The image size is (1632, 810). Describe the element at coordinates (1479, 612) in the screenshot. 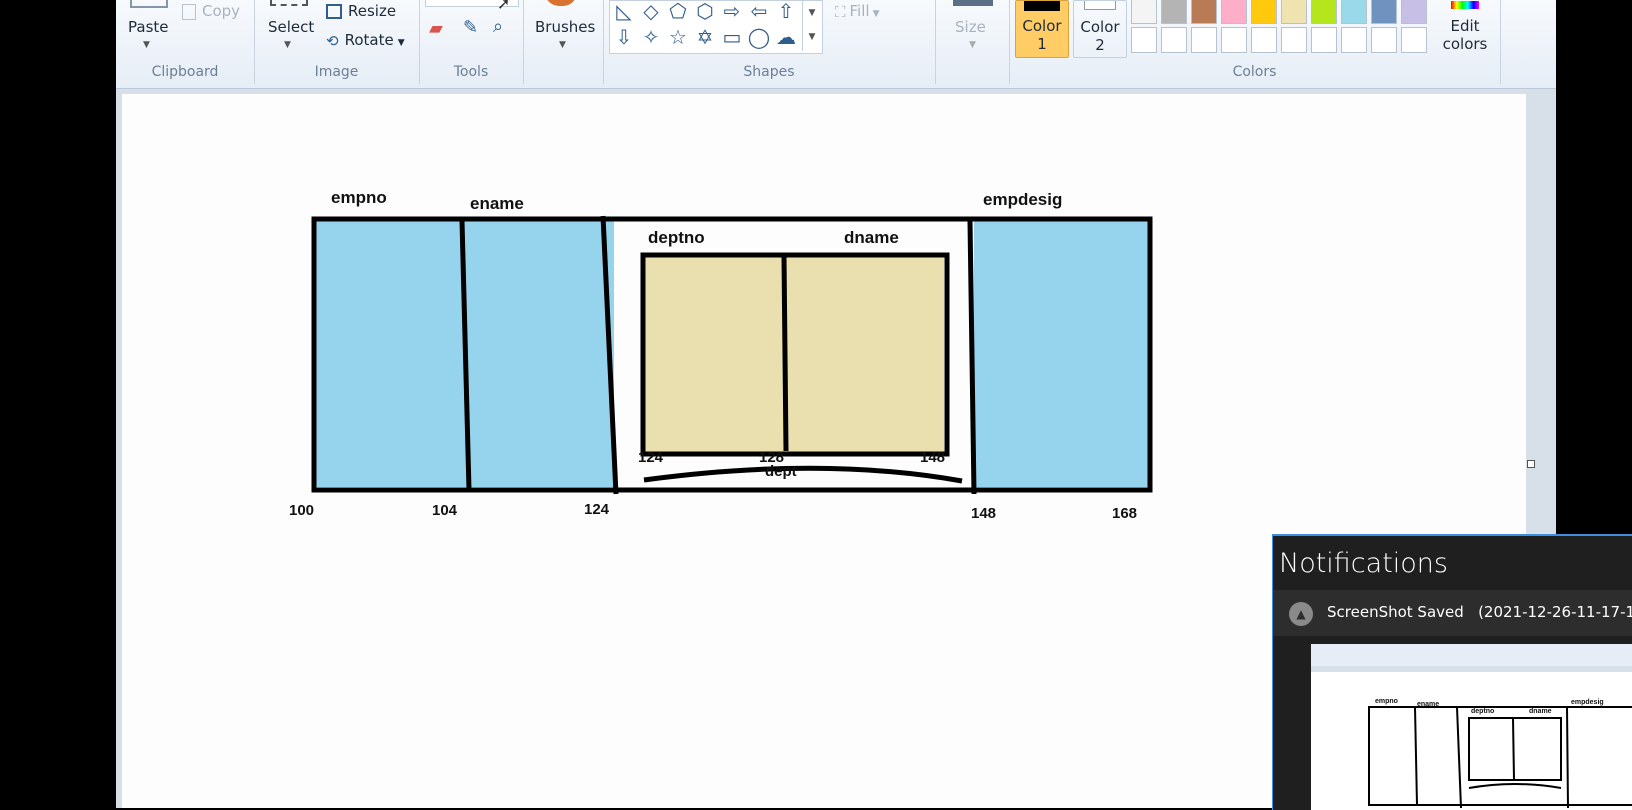

I see `notification-message: ScreenShot Saved (2021-12-26-11-17-13.p` at that location.